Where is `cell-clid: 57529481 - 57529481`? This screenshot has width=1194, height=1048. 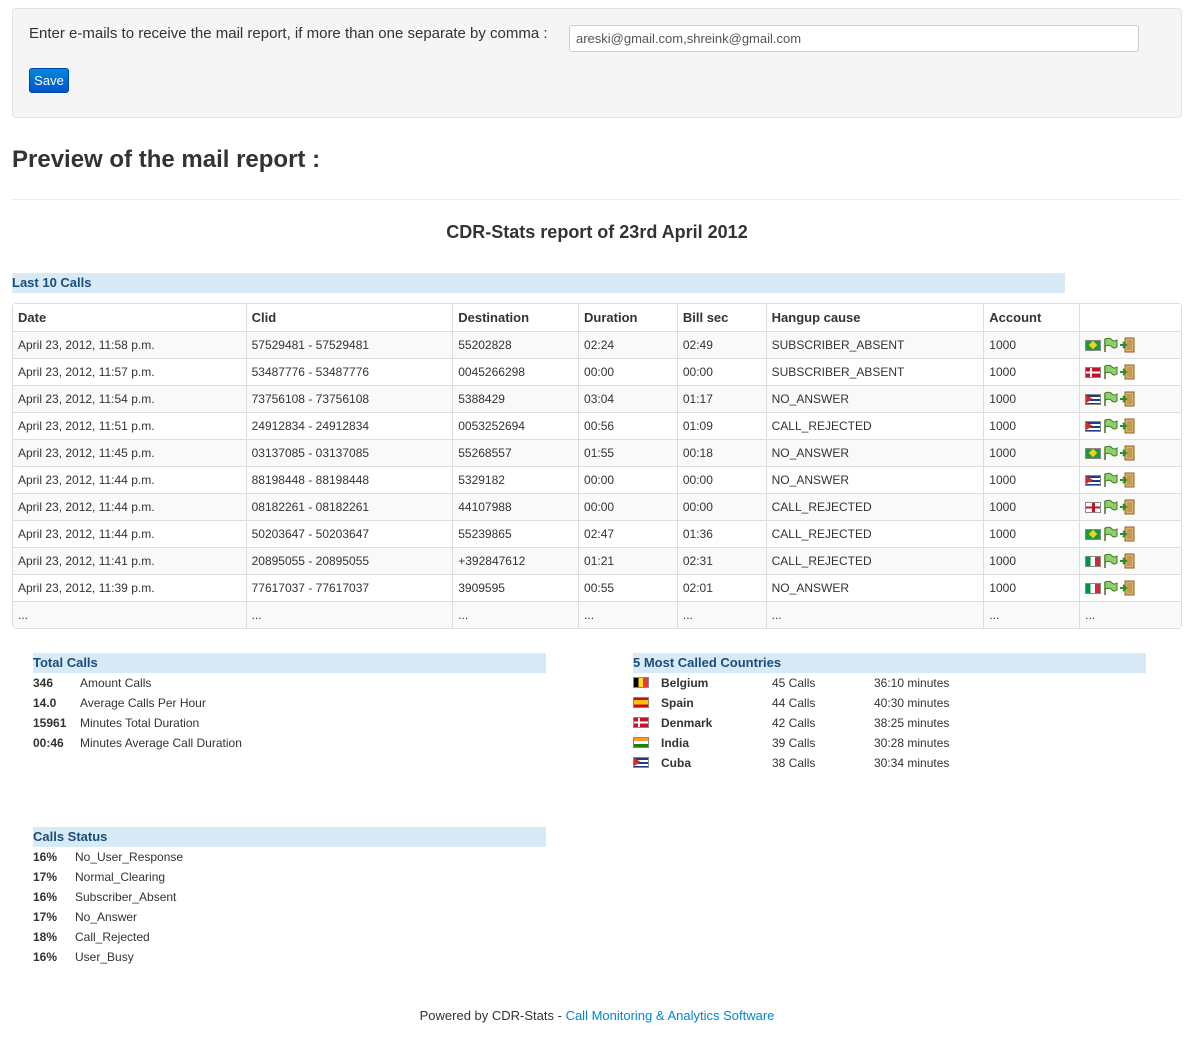
cell-clid: 57529481 - 57529481 is located at coordinates (349, 344).